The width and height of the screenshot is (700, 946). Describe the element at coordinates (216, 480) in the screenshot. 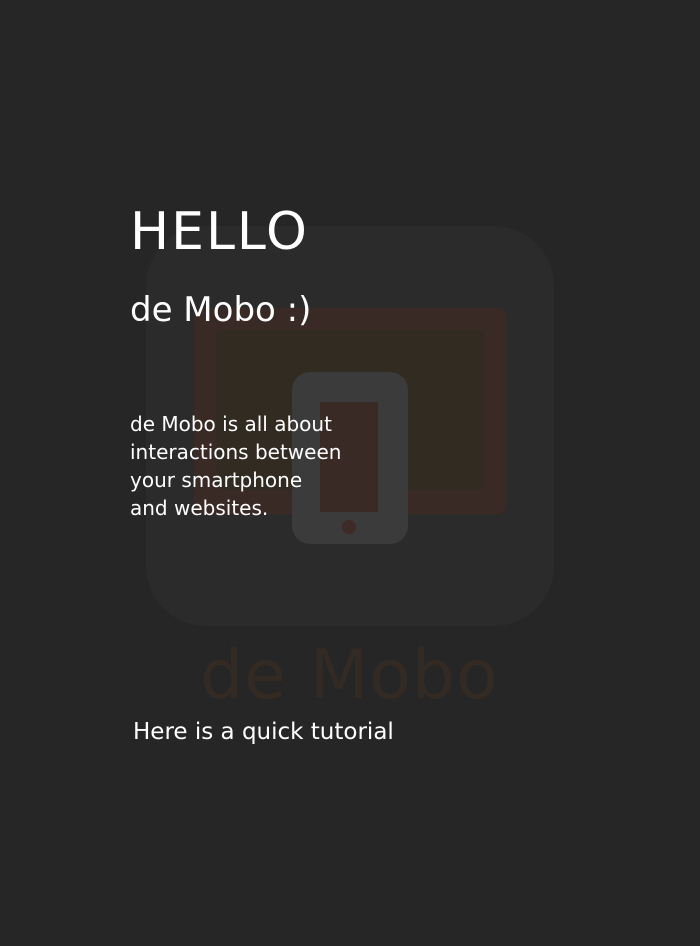

I see `description-line: your smartphone` at that location.